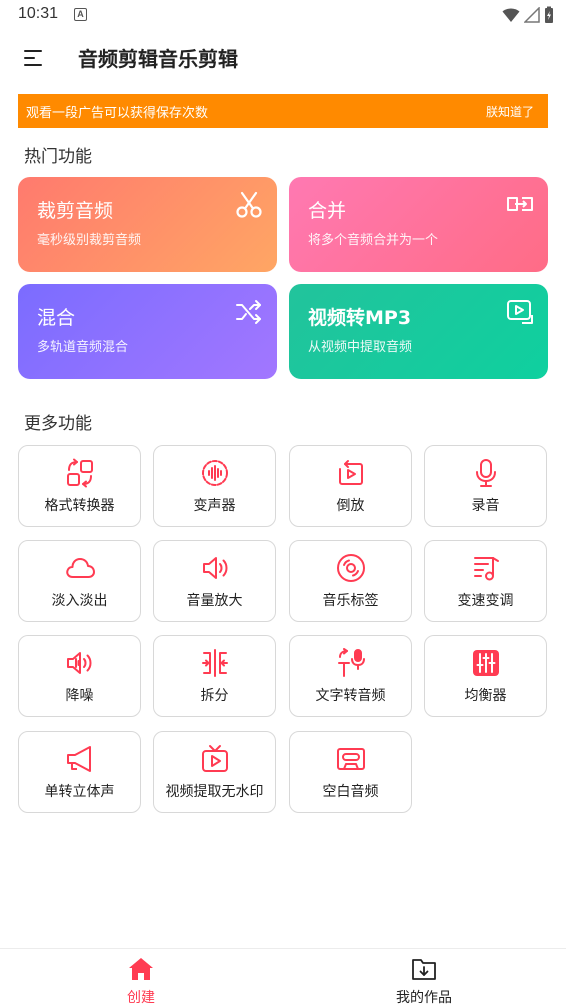  I want to click on split-icon, so click(215, 663).